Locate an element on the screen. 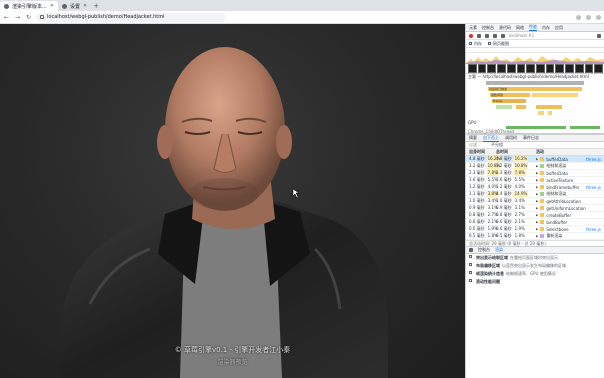 The image size is (604, 378). table-row: 3.2 毫秒 10.8% 3.2 毫秒 10.8% ▶ 绘制和渲染 is located at coordinates (535, 166).